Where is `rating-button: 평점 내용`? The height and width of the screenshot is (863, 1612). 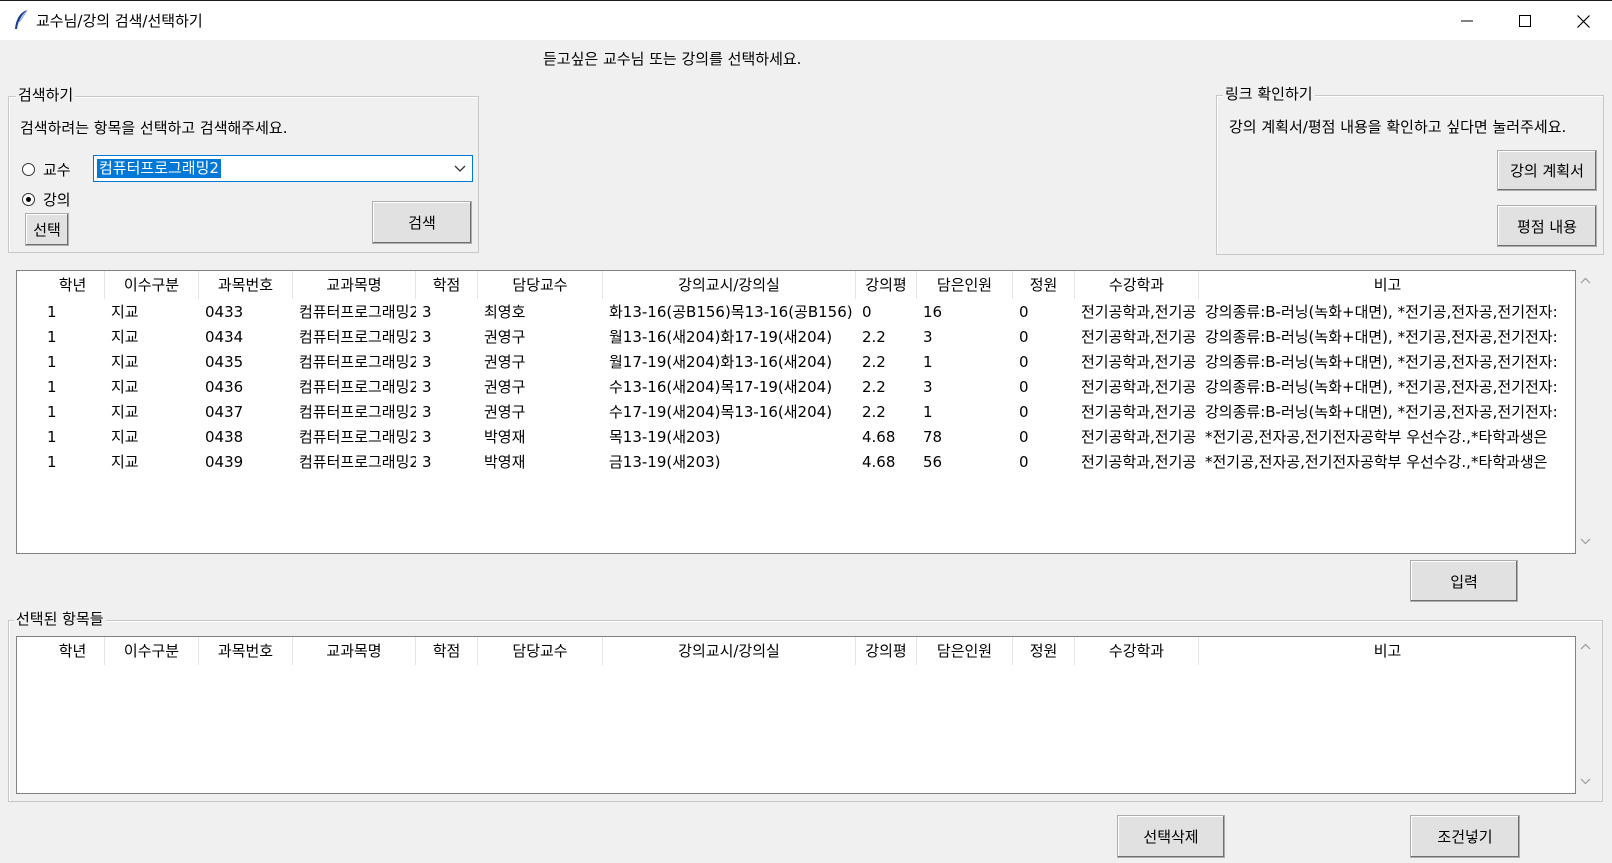 rating-button: 평점 내용 is located at coordinates (1547, 226).